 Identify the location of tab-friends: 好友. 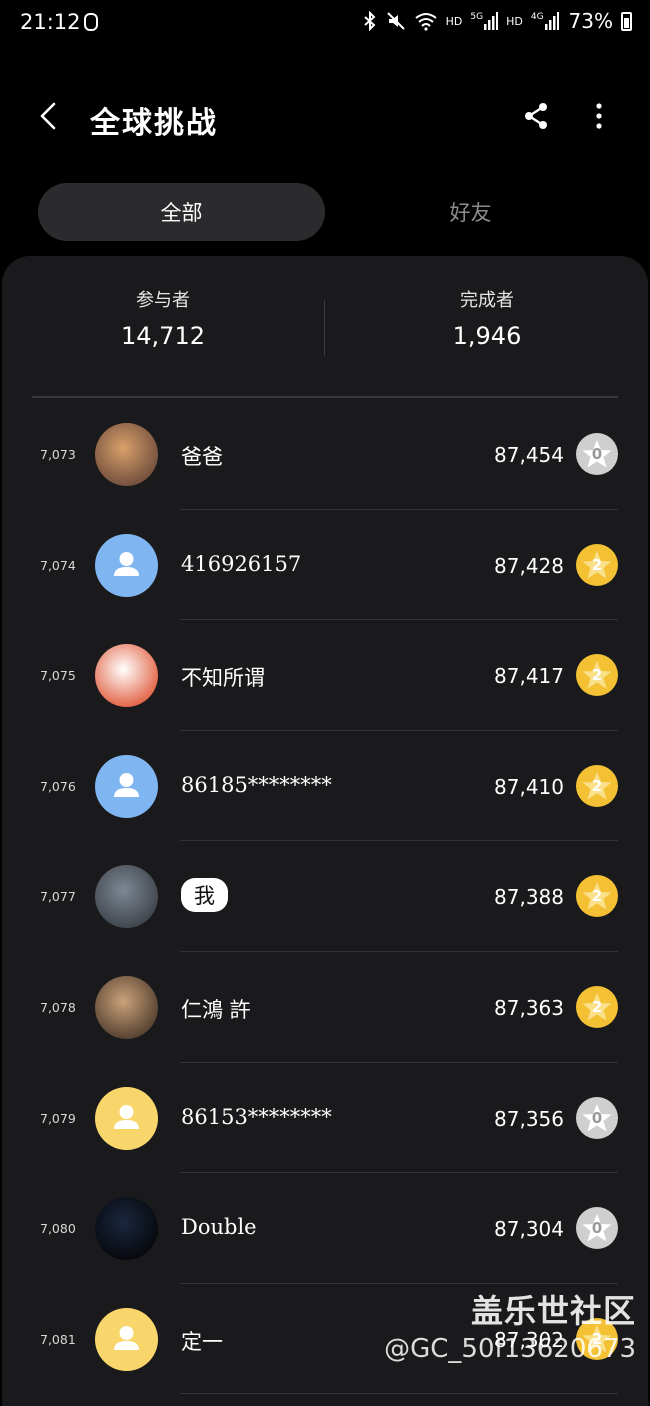
(470, 212).